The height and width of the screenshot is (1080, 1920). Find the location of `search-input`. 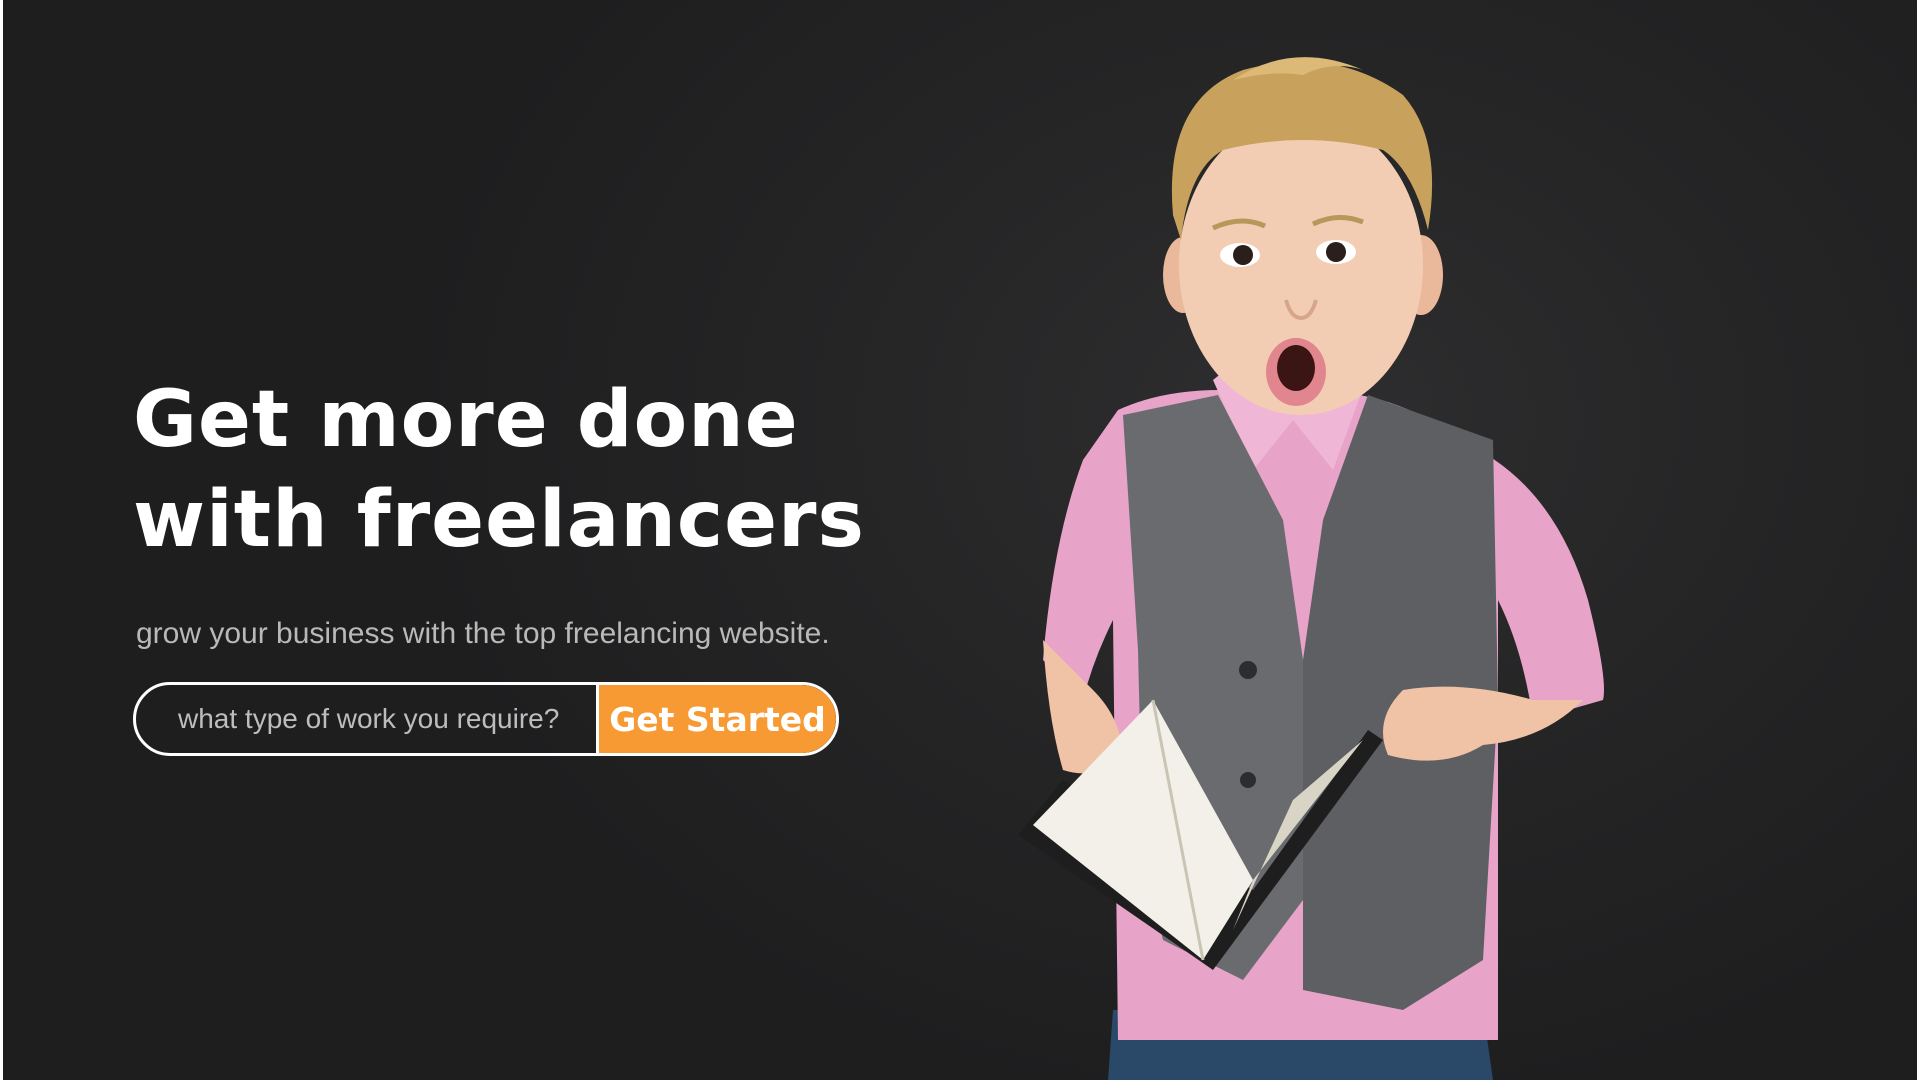

search-input is located at coordinates (366, 719).